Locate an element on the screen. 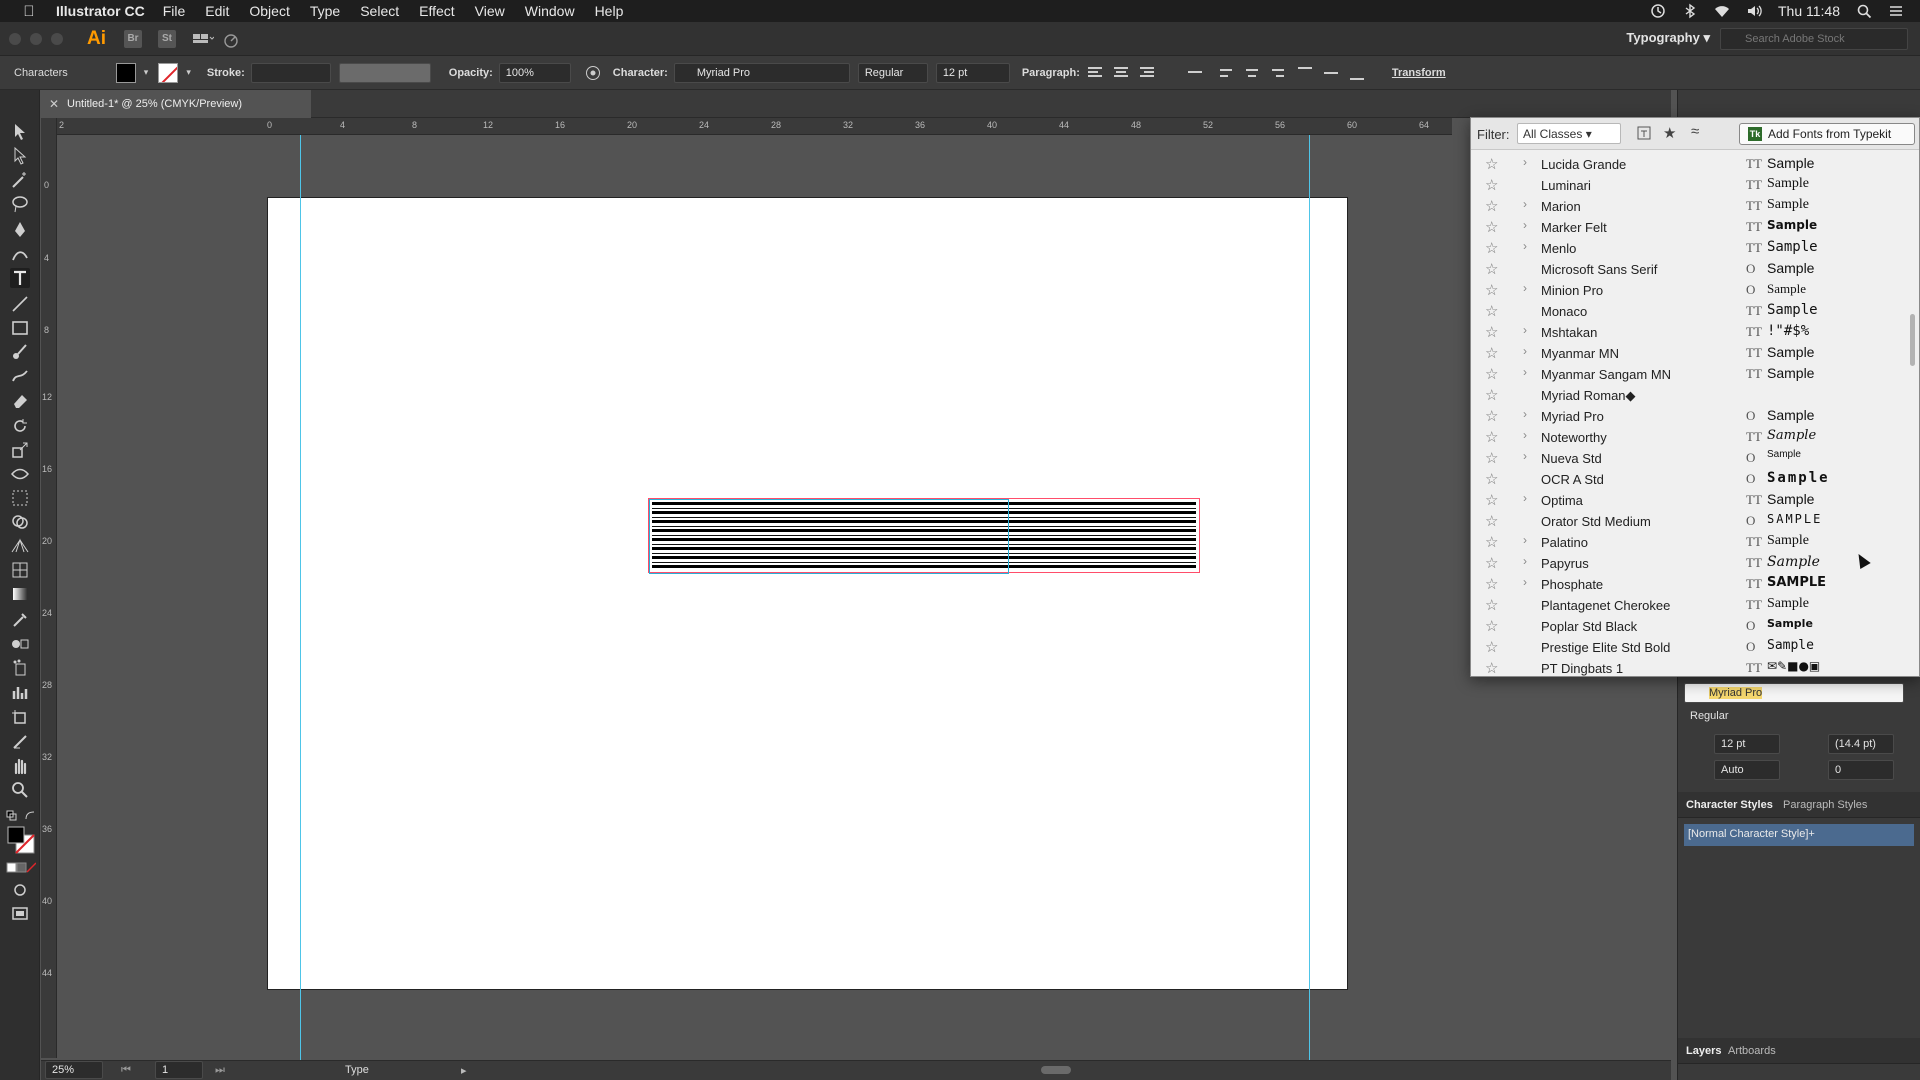 The width and height of the screenshot is (1920, 1080). window-close-button is located at coordinates (15, 38).